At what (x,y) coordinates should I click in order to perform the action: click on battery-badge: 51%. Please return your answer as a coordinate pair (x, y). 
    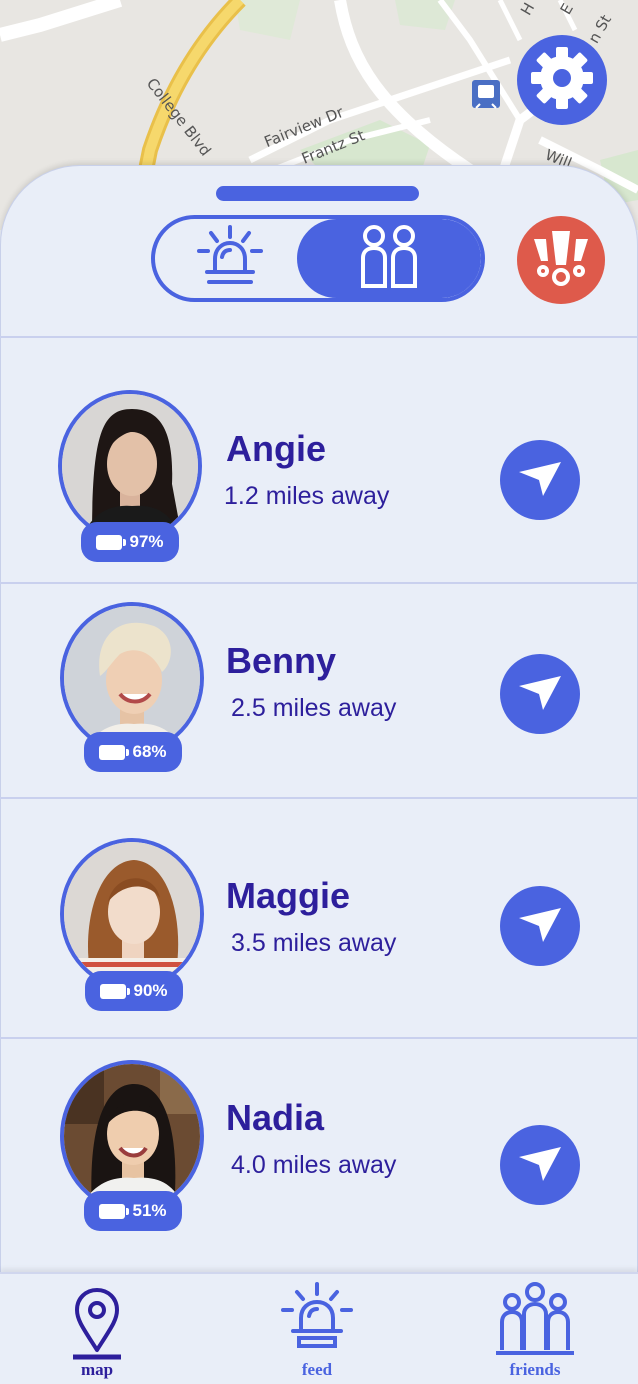
    Looking at the image, I should click on (133, 1211).